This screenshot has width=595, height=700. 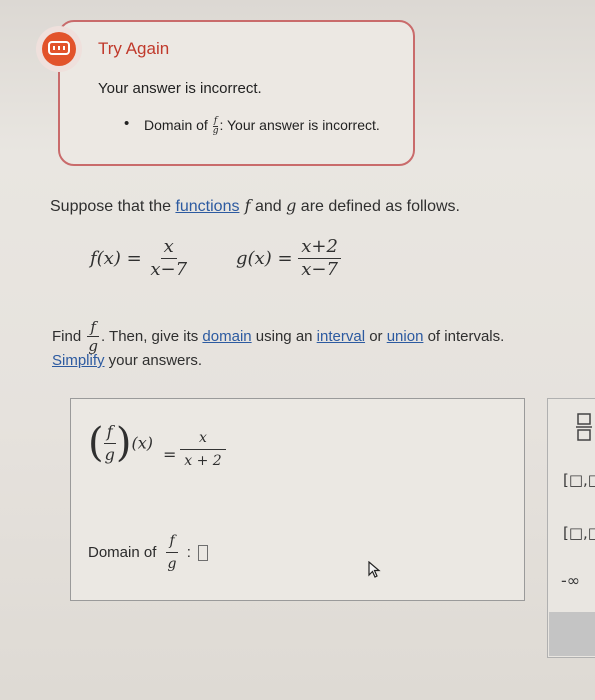 I want to click on problem-text-2: and, so click(x=268, y=206).